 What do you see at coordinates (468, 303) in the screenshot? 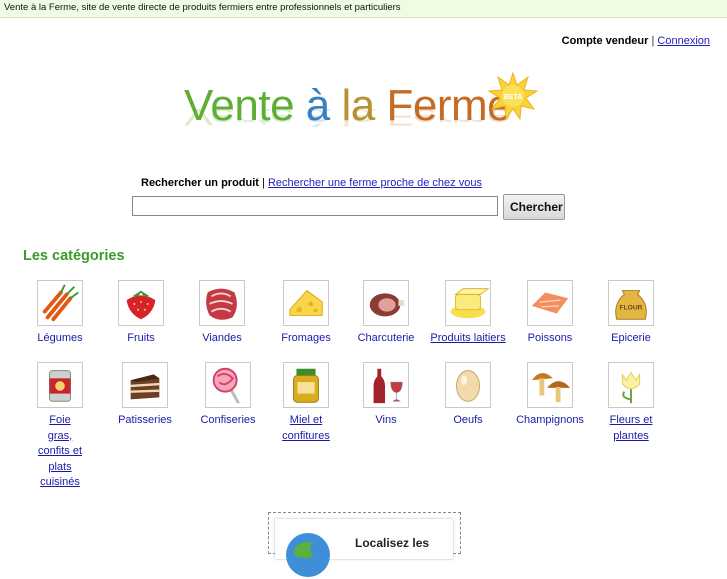
I see `butter-icon` at bounding box center [468, 303].